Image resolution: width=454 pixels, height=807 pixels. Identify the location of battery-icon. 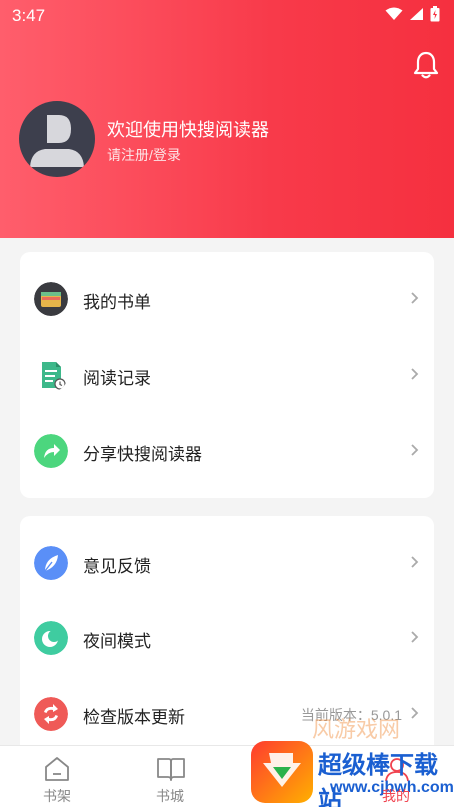
(435, 14).